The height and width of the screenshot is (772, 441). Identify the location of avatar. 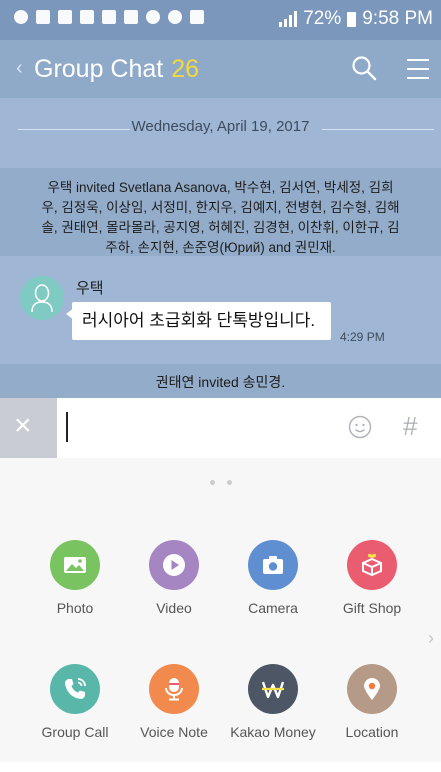
(42, 298).